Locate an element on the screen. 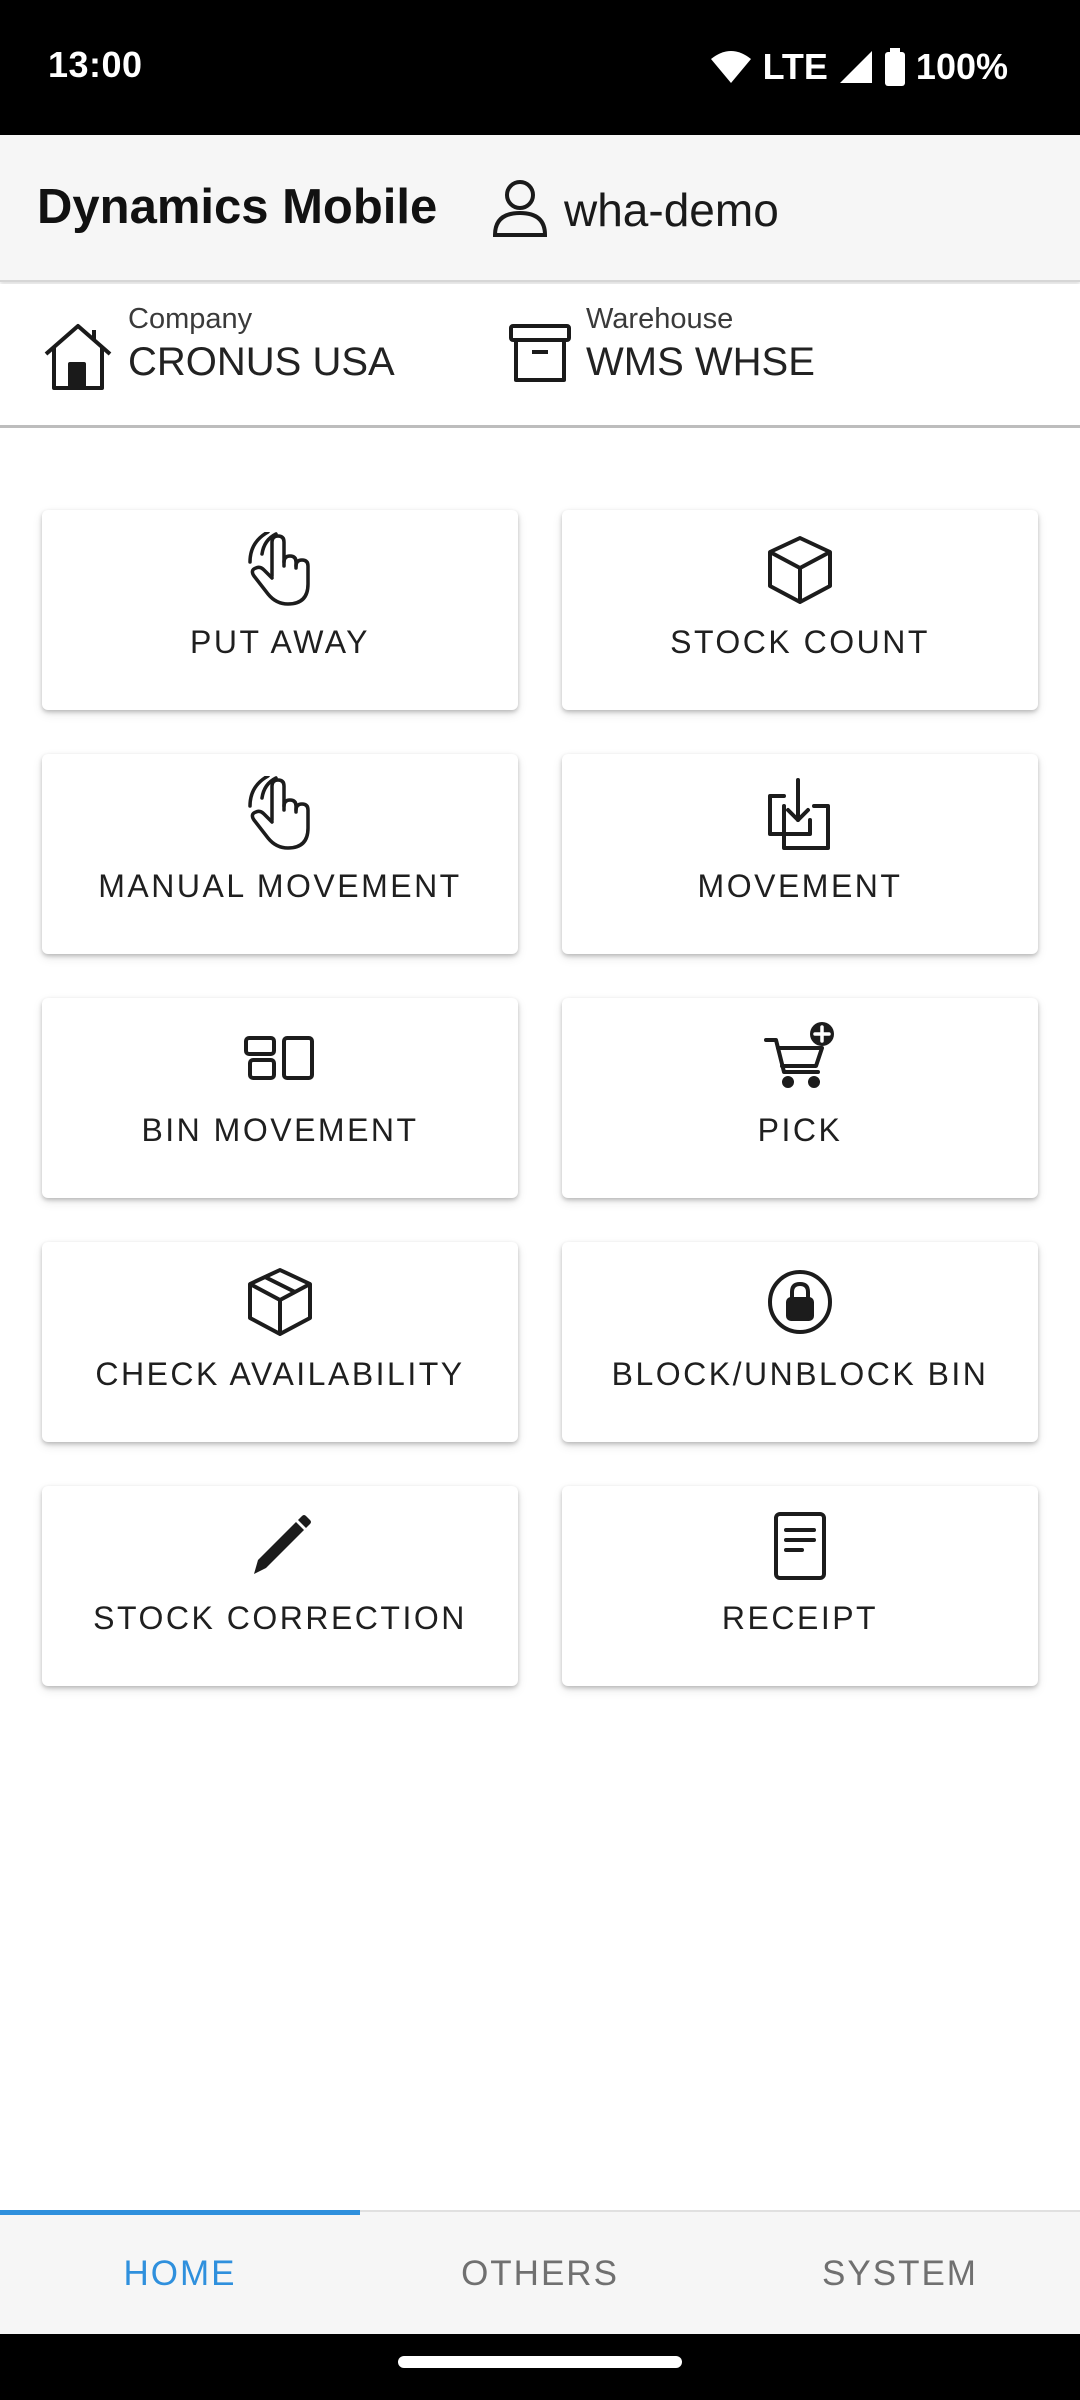  warehouse-label: Warehouse is located at coordinates (660, 319).